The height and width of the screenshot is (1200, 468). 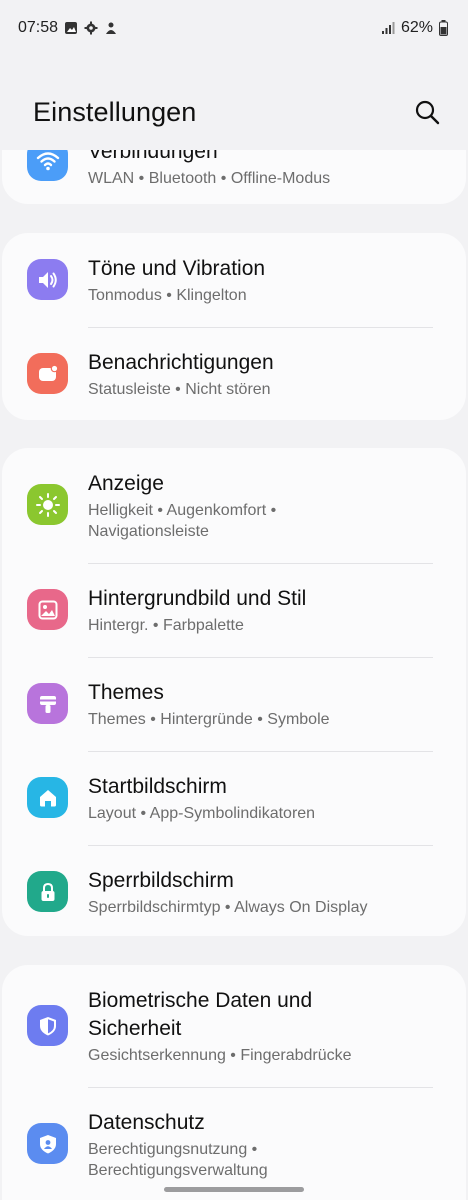 I want to click on item-subtitle-line2: Berechtigungsverwaltung, so click(x=178, y=1170).